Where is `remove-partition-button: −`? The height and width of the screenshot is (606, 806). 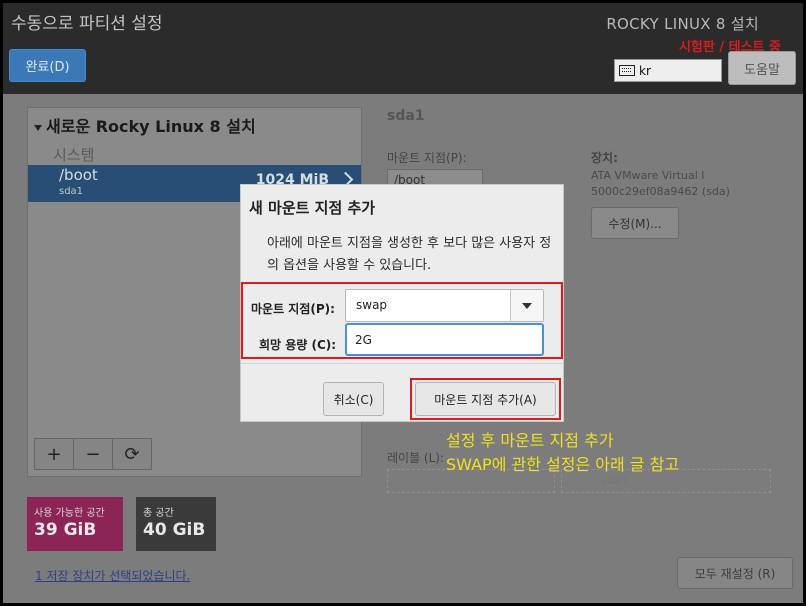
remove-partition-button: − is located at coordinates (93, 454).